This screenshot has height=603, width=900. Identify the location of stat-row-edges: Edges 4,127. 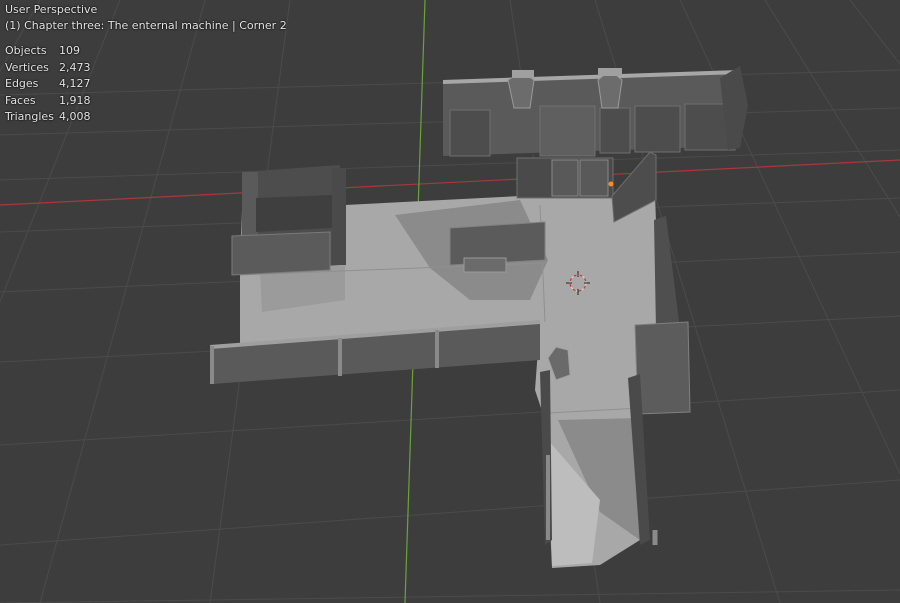
(48, 84).